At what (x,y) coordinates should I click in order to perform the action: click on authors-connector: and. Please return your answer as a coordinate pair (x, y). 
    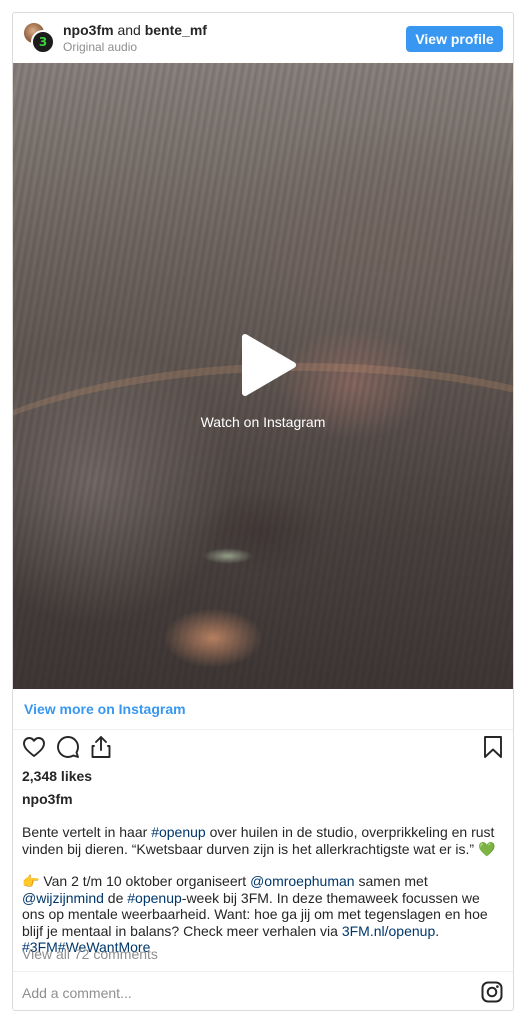
    Looking at the image, I should click on (129, 30).